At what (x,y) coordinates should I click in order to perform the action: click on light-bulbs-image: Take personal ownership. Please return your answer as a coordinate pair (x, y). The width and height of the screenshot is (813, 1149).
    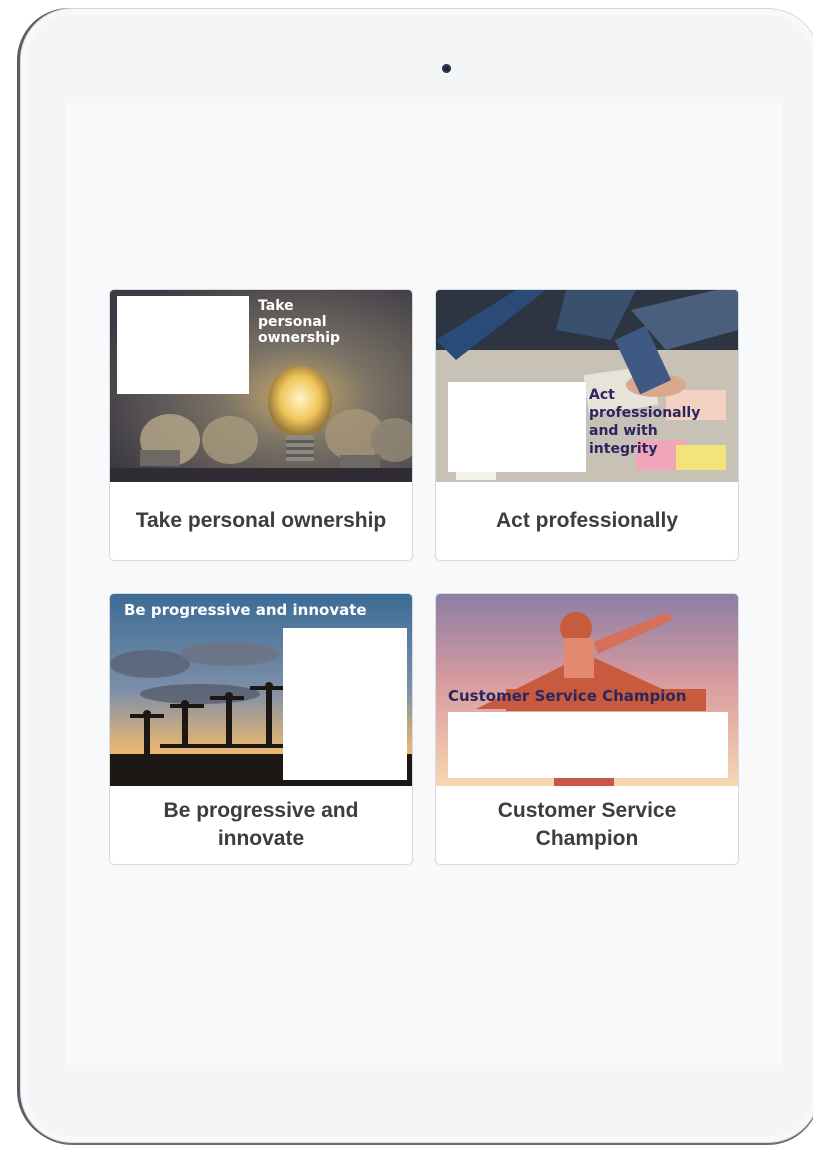
    Looking at the image, I should click on (261, 386).